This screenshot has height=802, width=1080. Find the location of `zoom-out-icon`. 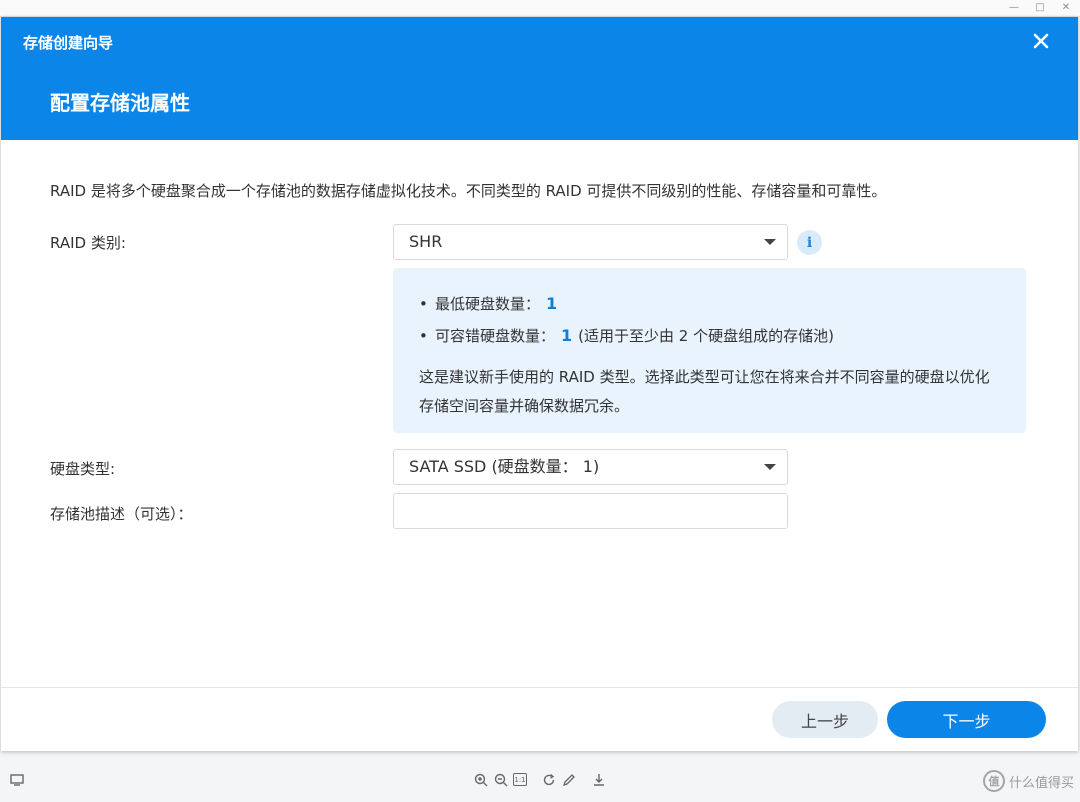

zoom-out-icon is located at coordinates (501, 780).